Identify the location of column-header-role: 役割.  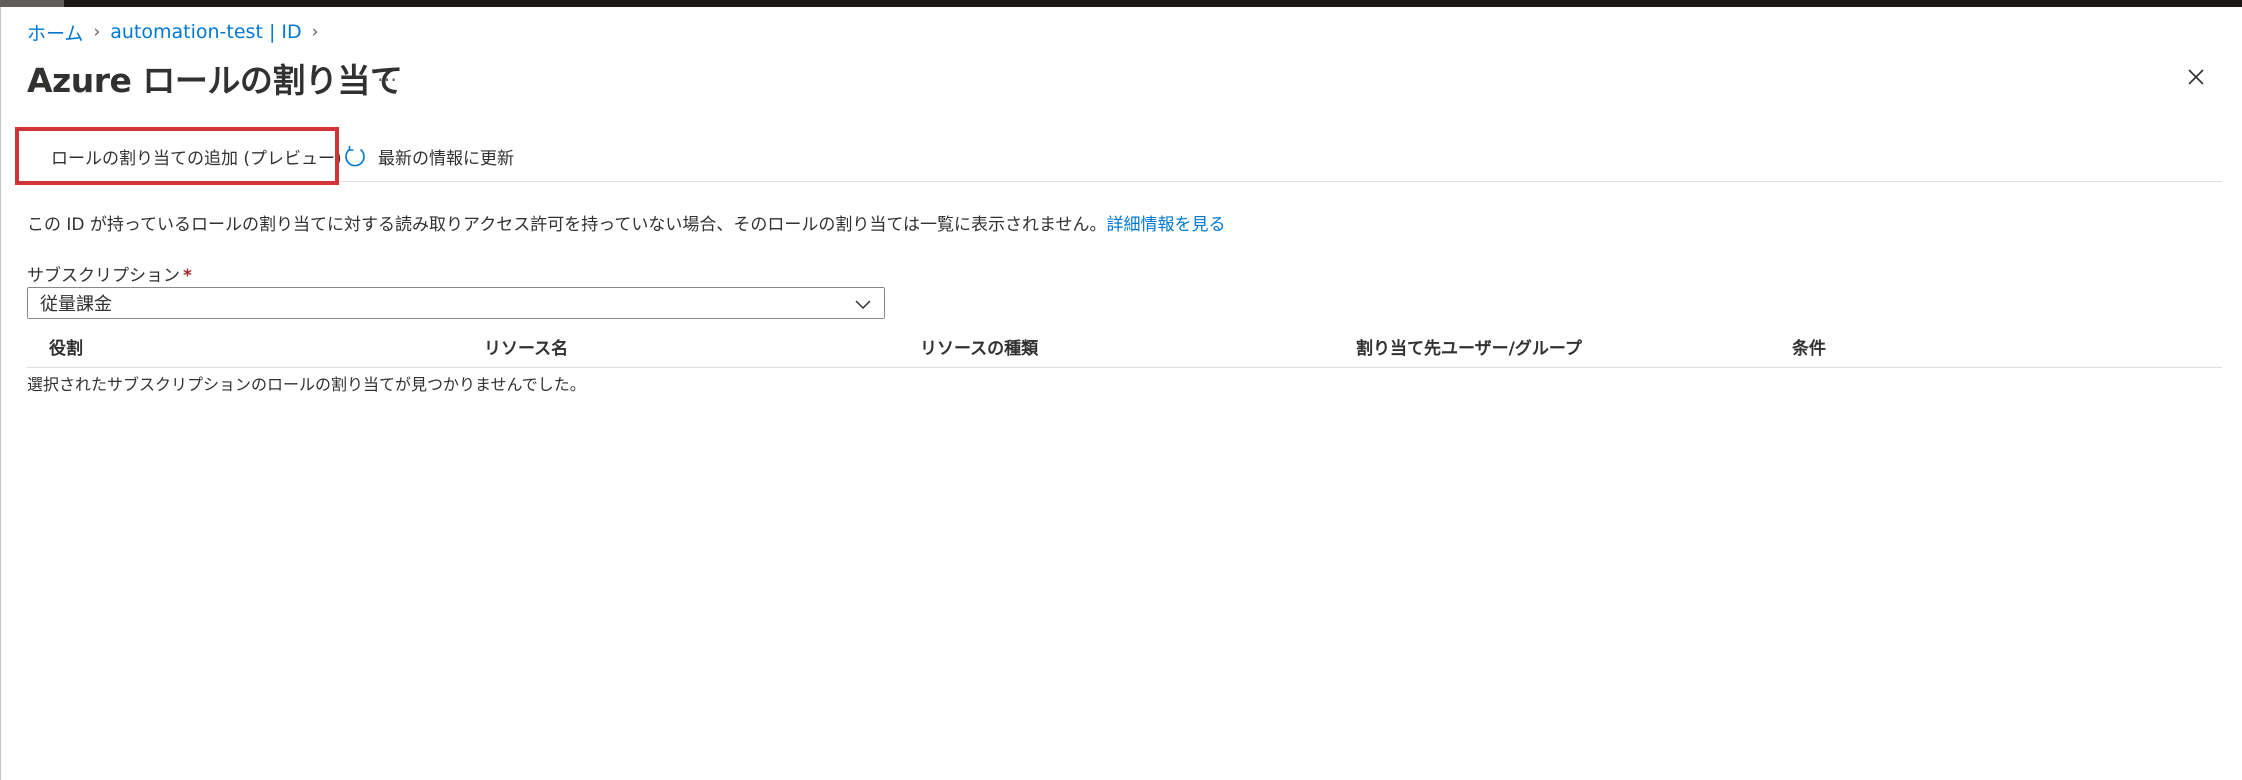
(66, 346).